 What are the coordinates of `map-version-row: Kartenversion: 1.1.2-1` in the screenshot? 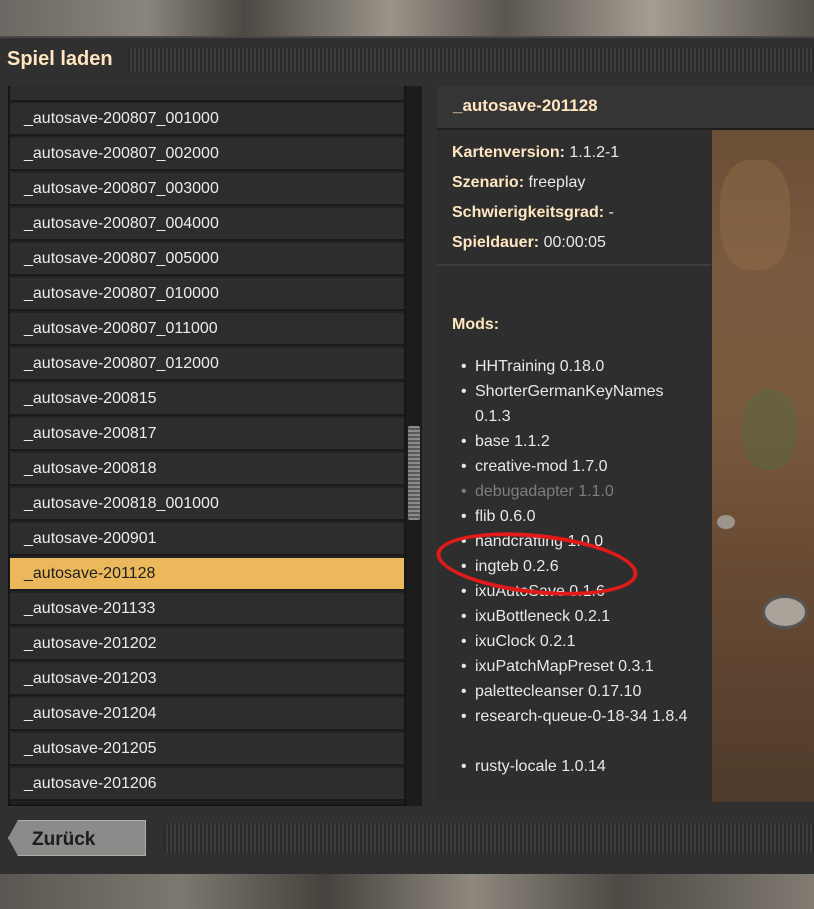 It's located at (535, 153).